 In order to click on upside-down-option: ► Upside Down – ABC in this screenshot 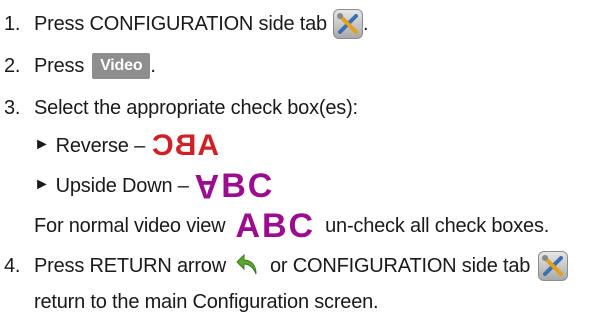, I will do `click(137, 186)`.